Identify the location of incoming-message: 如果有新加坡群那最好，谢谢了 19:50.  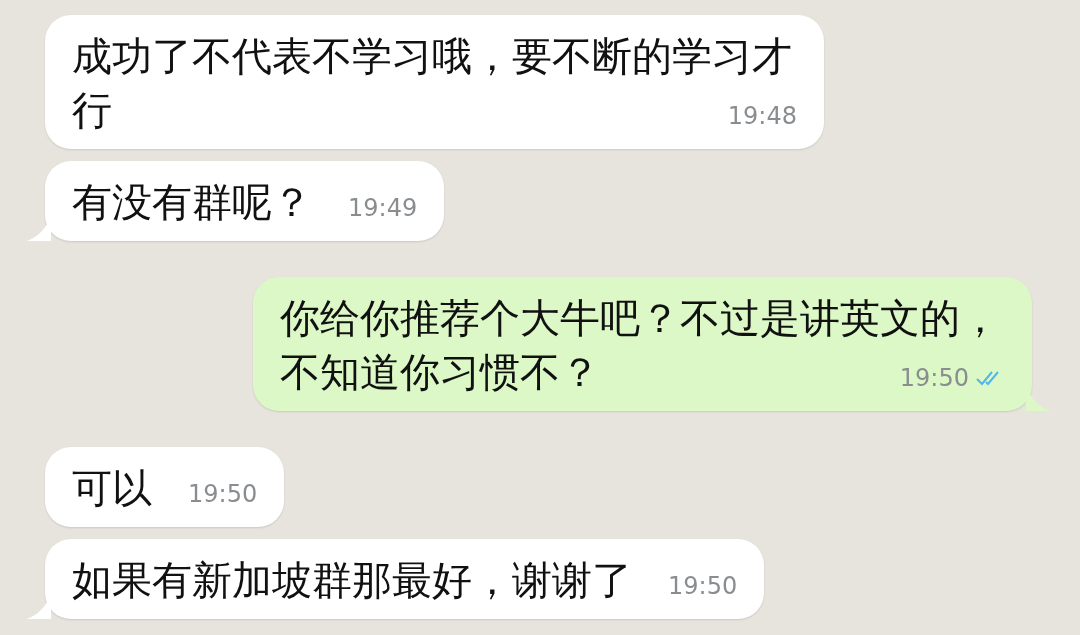
(405, 579).